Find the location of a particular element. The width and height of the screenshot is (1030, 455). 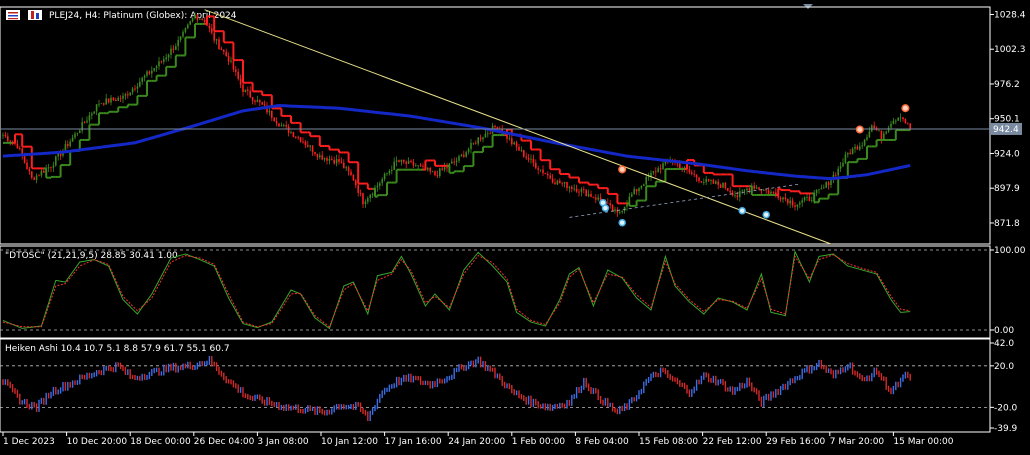

osc-tick-label: 100.00 is located at coordinates (1010, 251).